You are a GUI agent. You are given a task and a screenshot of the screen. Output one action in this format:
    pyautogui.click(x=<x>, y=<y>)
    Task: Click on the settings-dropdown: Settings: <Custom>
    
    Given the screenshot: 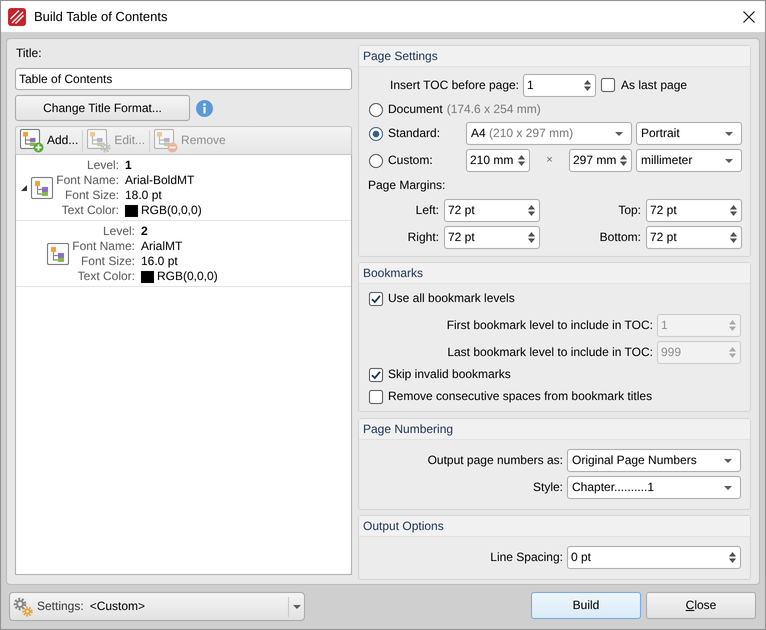 What is the action you would take?
    pyautogui.click(x=157, y=606)
    